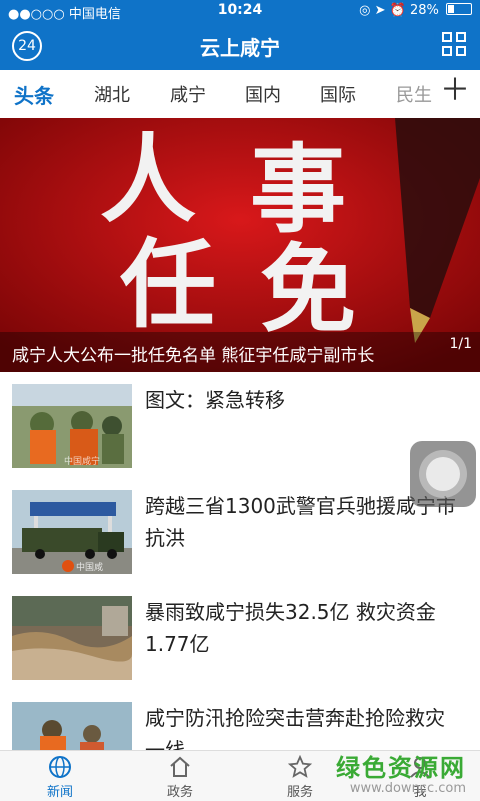 The height and width of the screenshot is (801, 480). What do you see at coordinates (72, 532) in the screenshot?
I see `news-thumbnail: 中国咸` at bounding box center [72, 532].